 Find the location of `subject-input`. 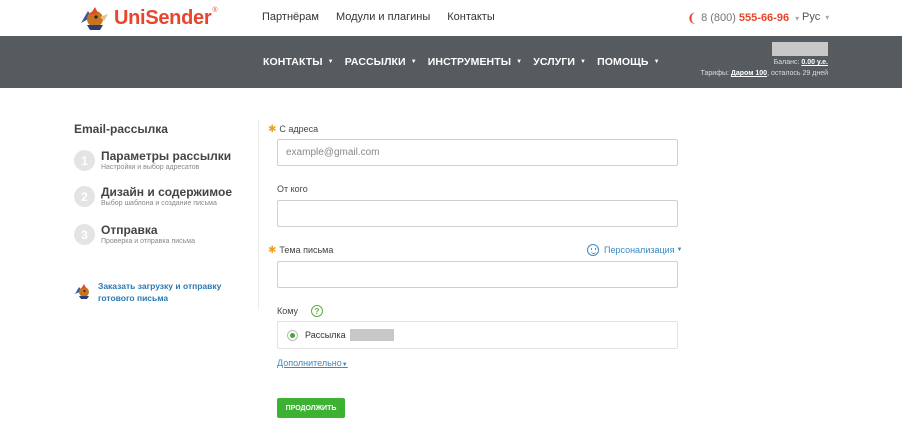

subject-input is located at coordinates (477, 274).